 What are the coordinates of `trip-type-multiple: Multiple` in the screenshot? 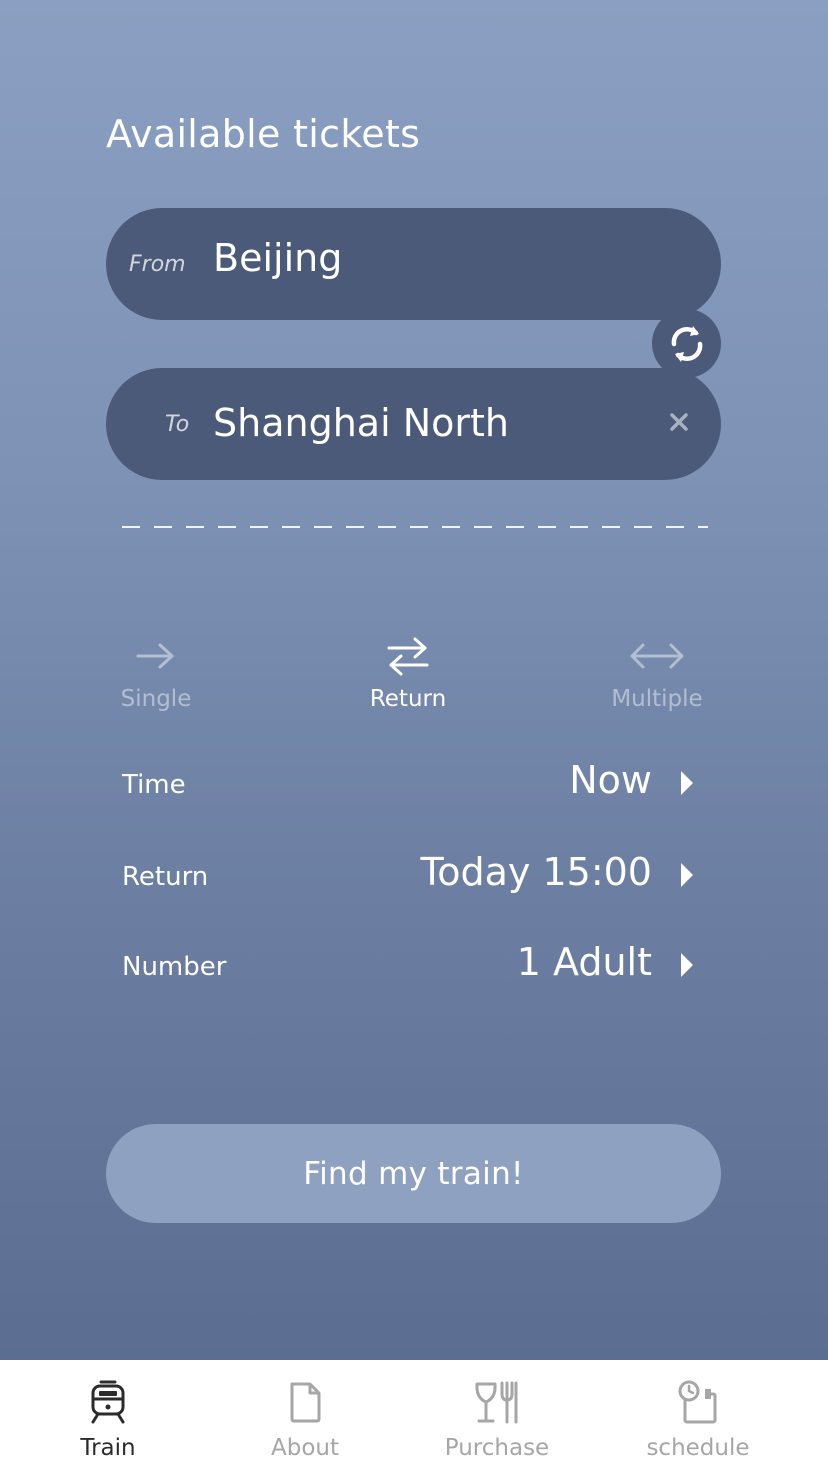 It's located at (657, 670).